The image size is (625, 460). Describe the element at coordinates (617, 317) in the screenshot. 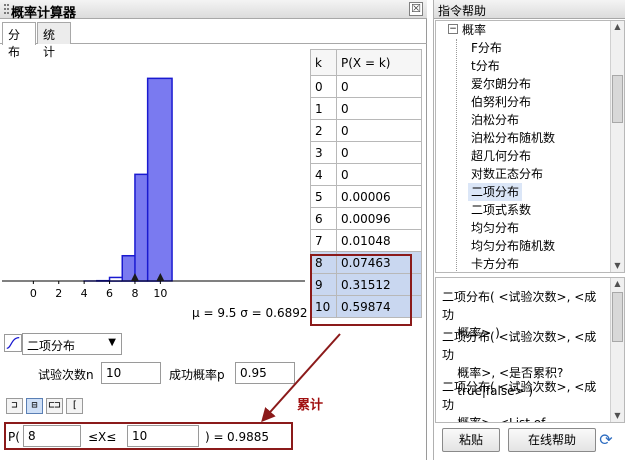

I see `syntax-scroll-thumb` at that location.